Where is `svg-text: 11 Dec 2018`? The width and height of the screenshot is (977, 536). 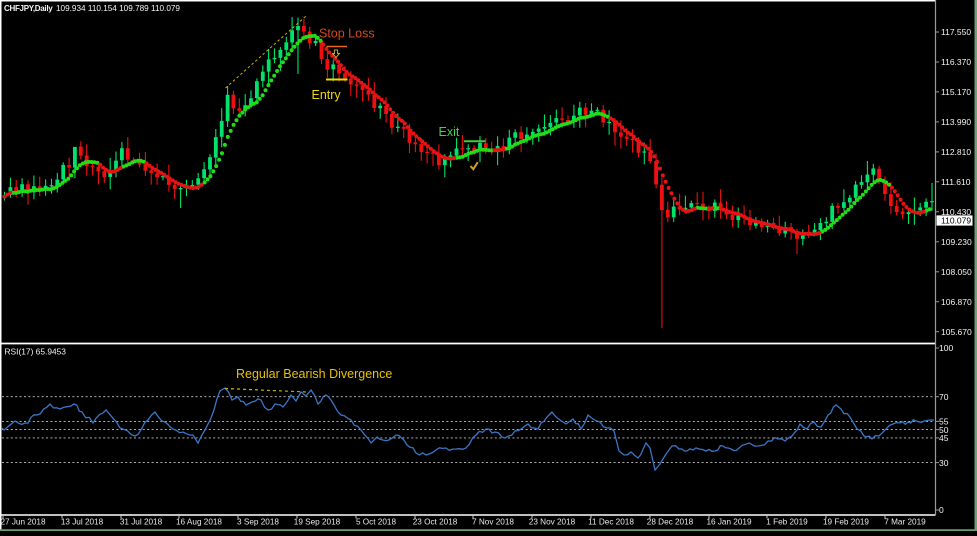
svg-text: 11 Dec 2018 is located at coordinates (611, 522).